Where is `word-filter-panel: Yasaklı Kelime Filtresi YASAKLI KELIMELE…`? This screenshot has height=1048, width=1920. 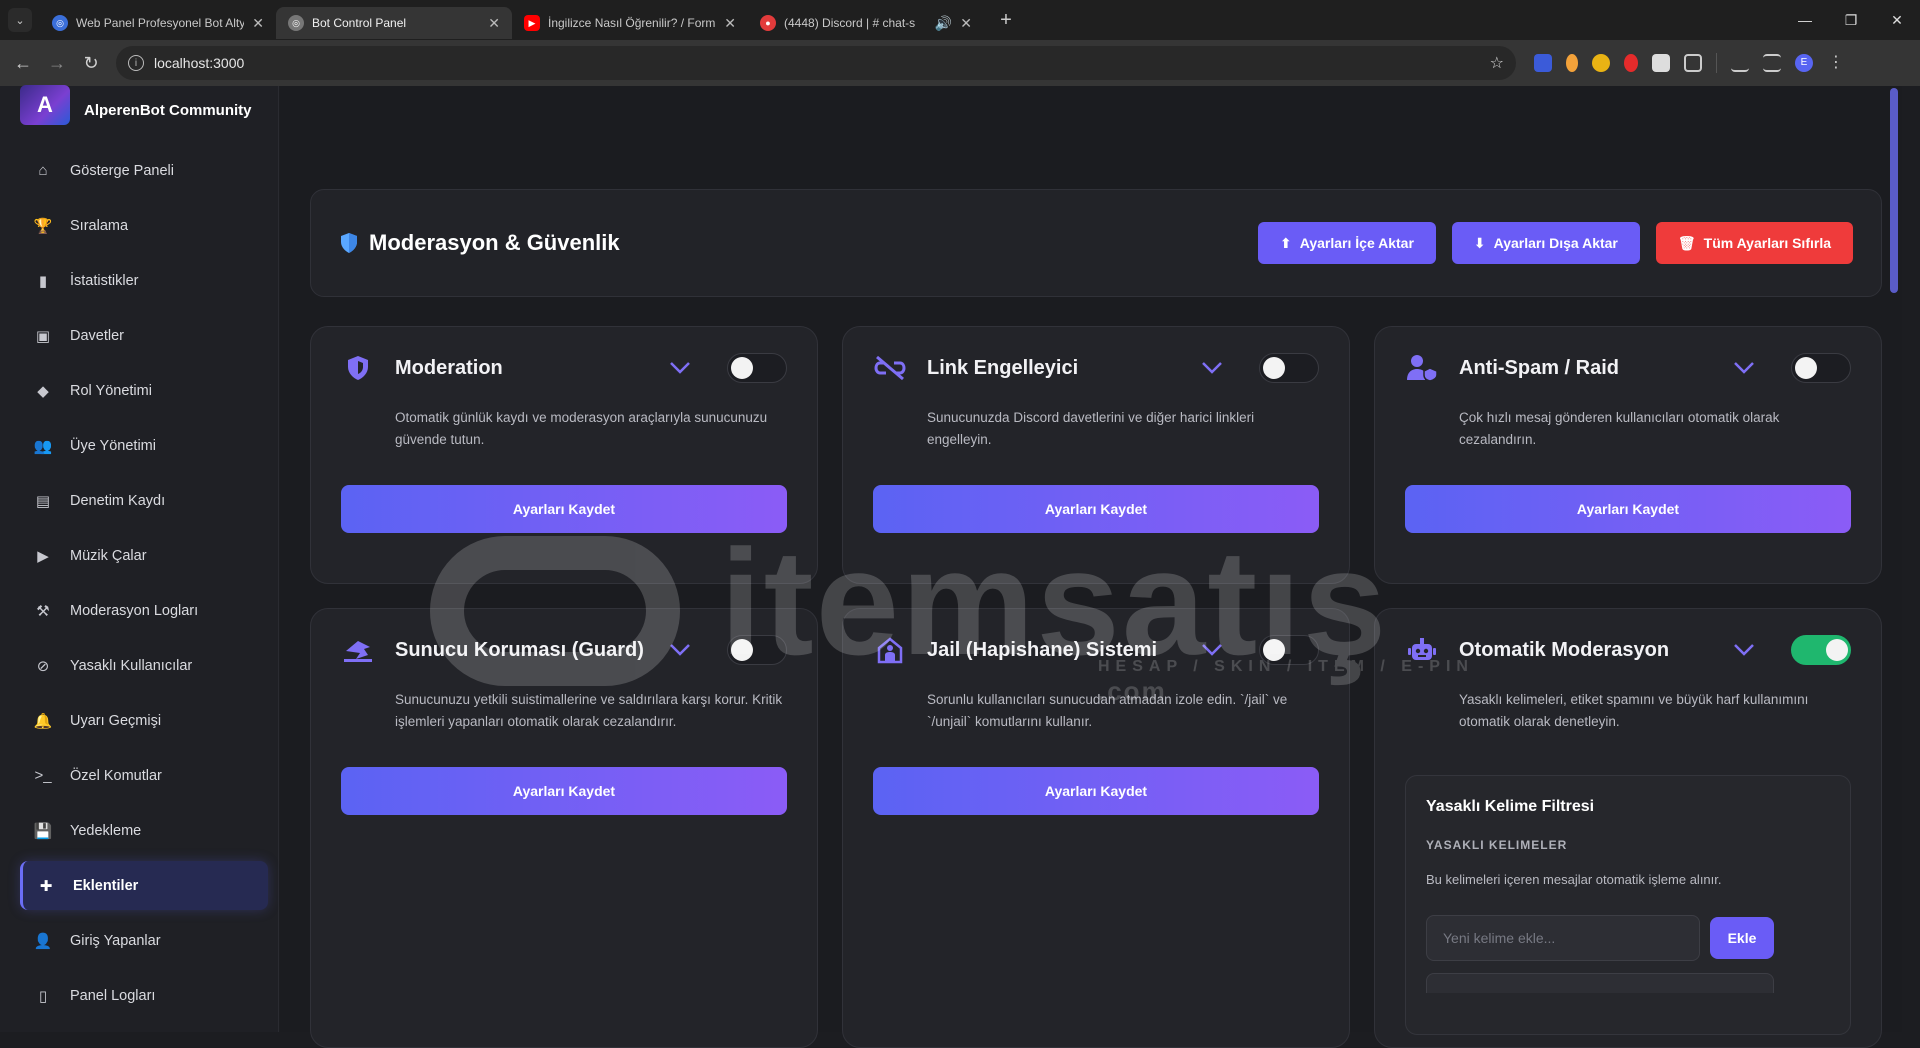 word-filter-panel: Yasaklı Kelime Filtresi YASAKLI KELIMELE… is located at coordinates (1628, 905).